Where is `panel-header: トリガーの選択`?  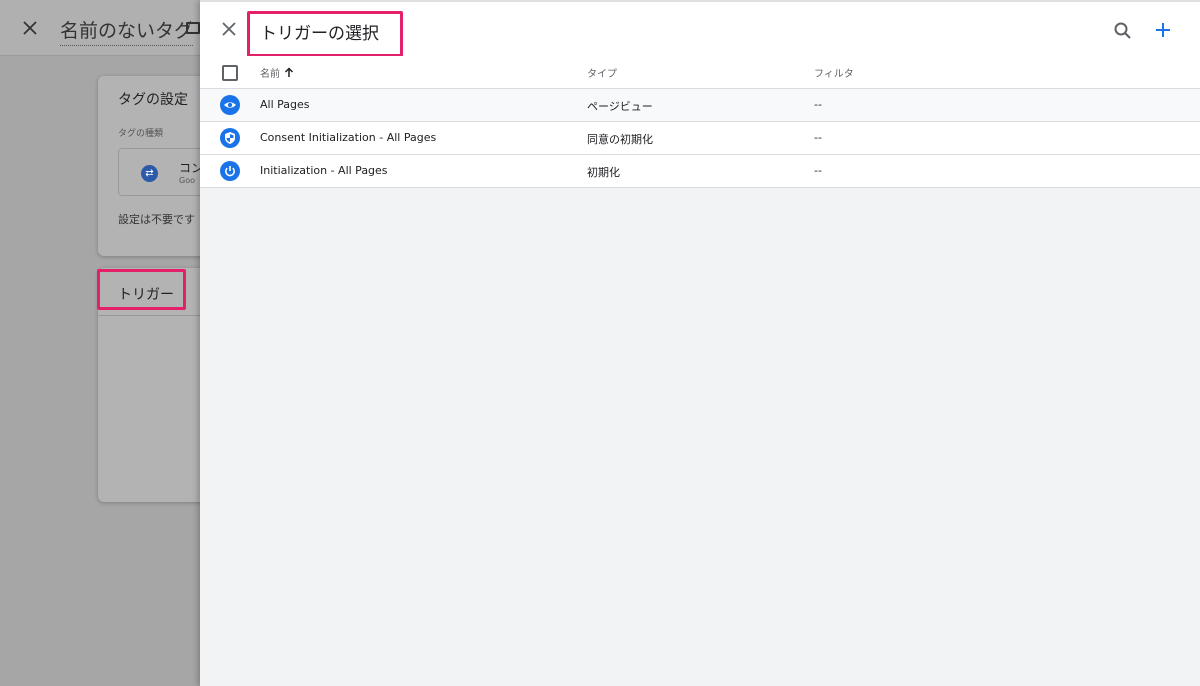 panel-header: トリガーの選択 is located at coordinates (700, 28).